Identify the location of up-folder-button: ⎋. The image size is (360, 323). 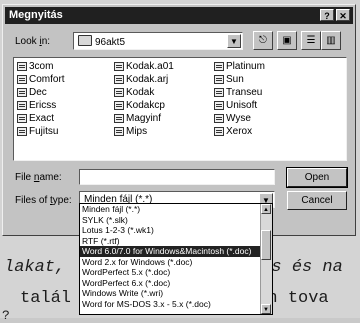
(263, 40).